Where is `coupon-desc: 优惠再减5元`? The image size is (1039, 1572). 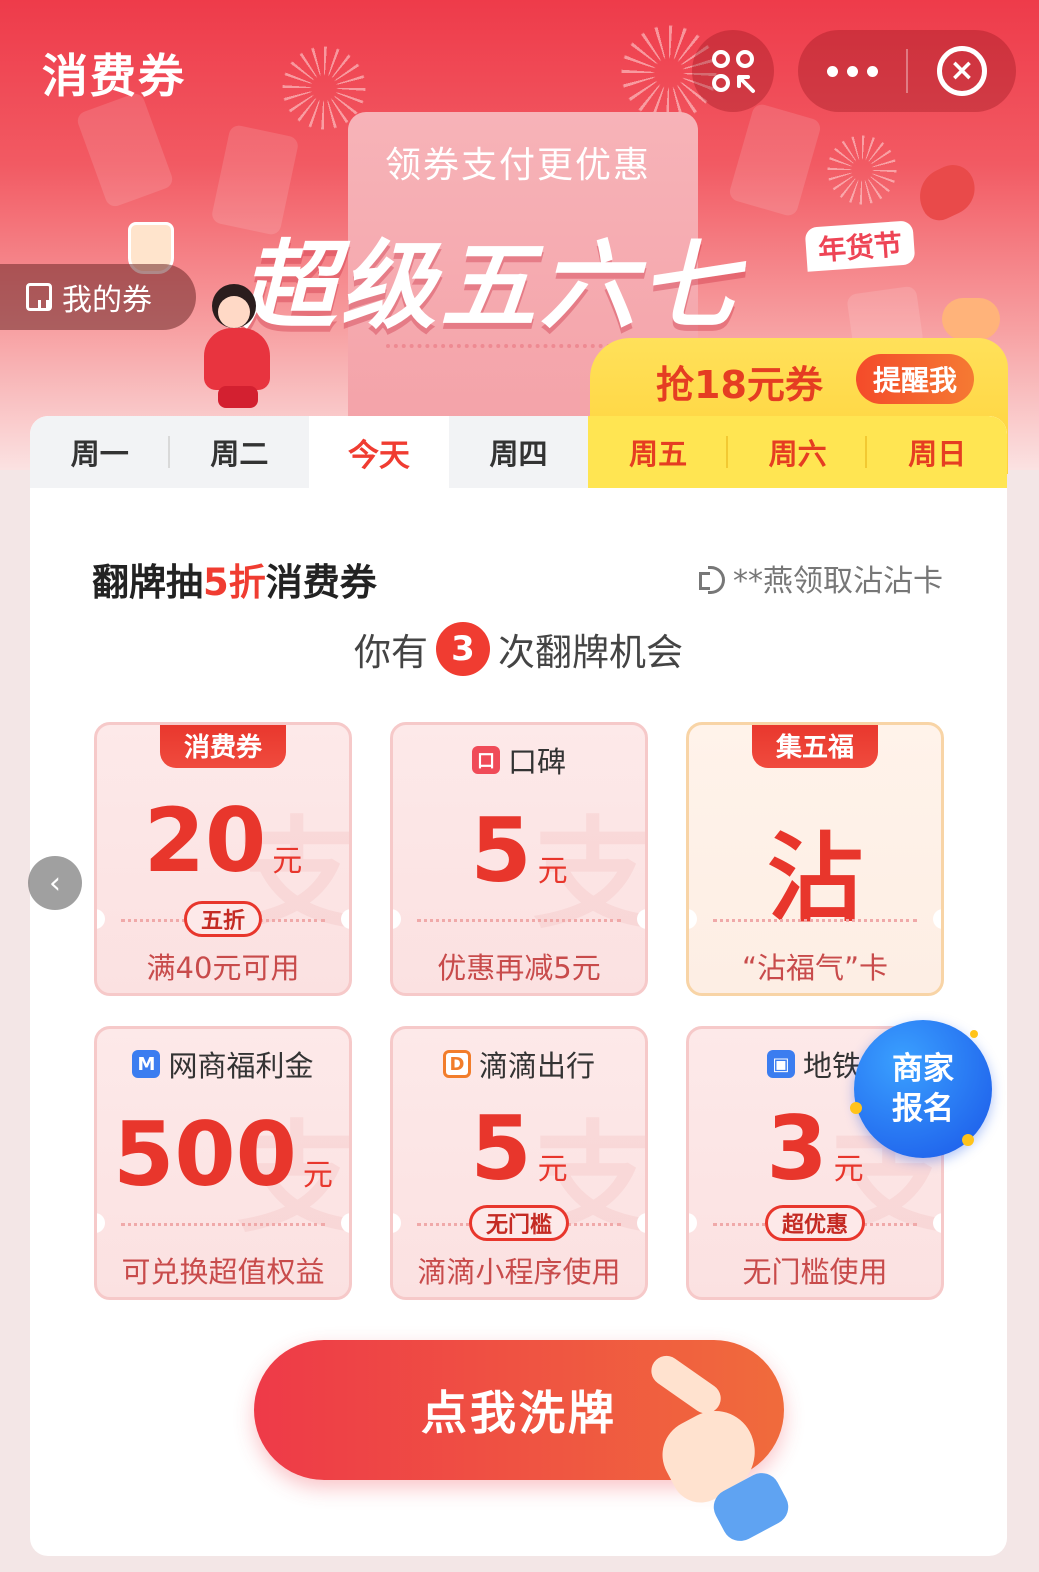
coupon-desc: 优惠再减5元 is located at coordinates (519, 968).